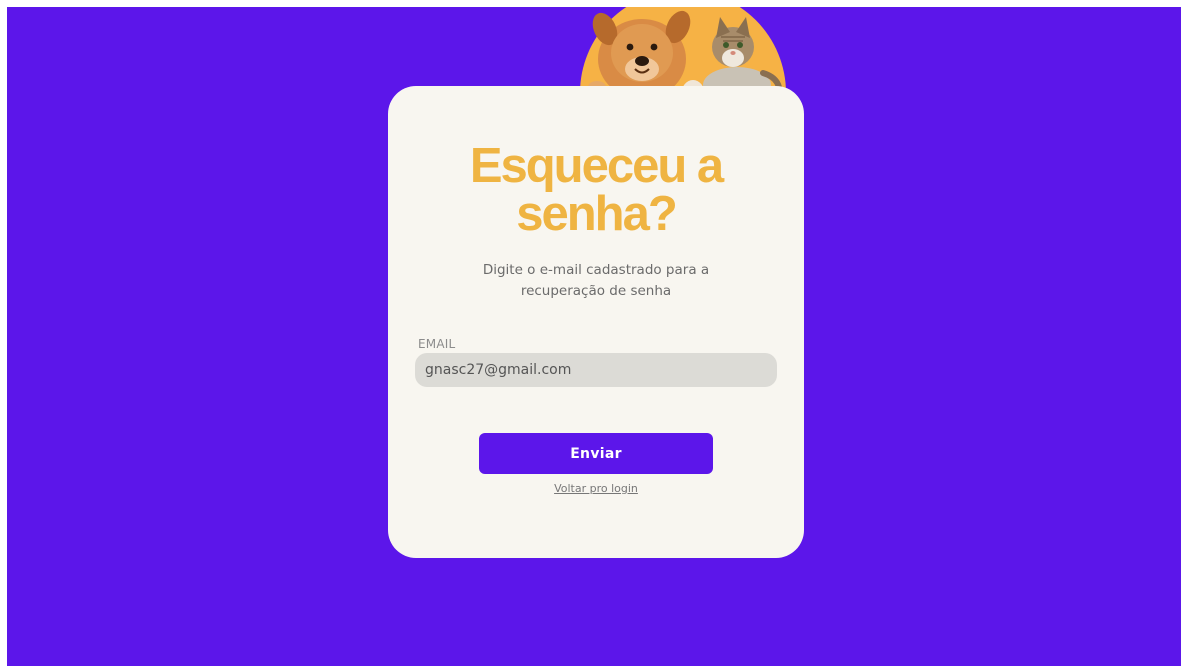  What do you see at coordinates (596, 488) in the screenshot?
I see `back-to-login-link: Voltar pro login` at bounding box center [596, 488].